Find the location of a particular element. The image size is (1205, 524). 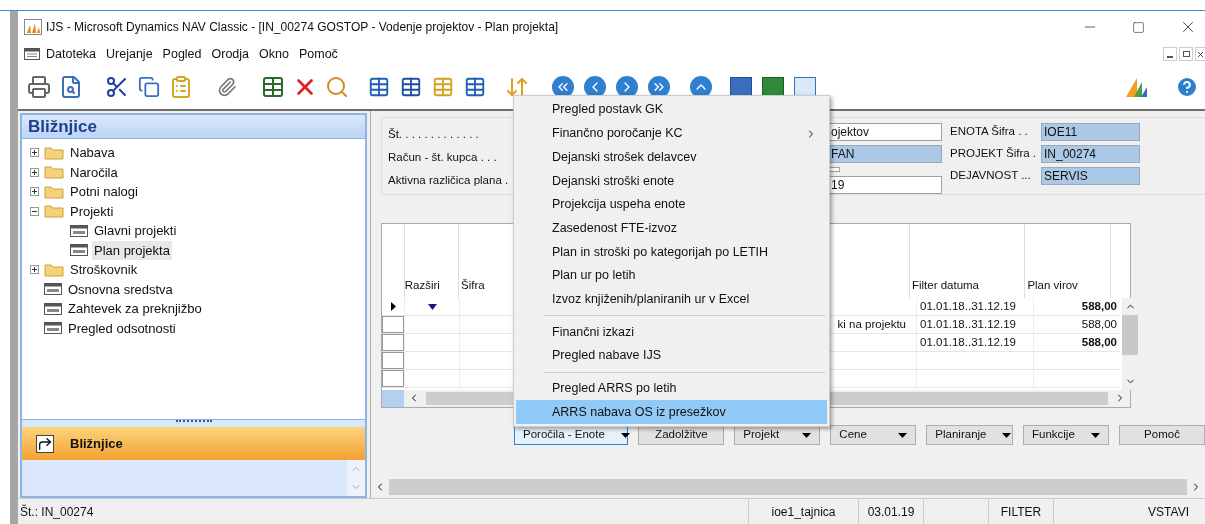

status-text: Št.: IN_00274 is located at coordinates (57, 512).